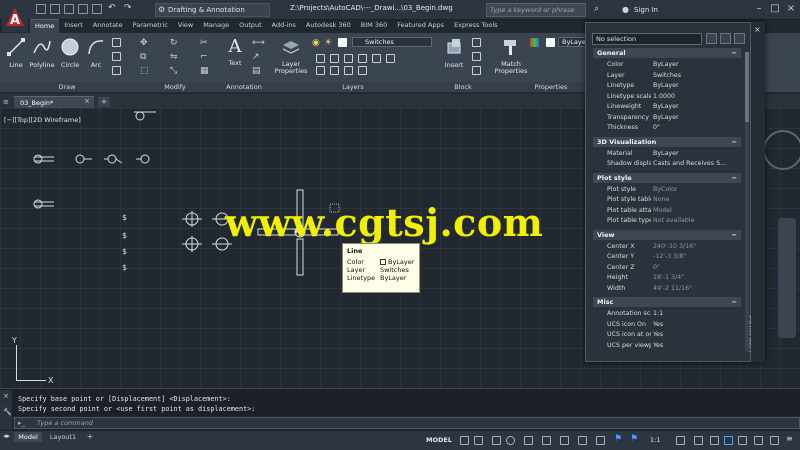 The height and width of the screenshot is (450, 800). What do you see at coordinates (69, 9) in the screenshot?
I see `save-icon` at bounding box center [69, 9].